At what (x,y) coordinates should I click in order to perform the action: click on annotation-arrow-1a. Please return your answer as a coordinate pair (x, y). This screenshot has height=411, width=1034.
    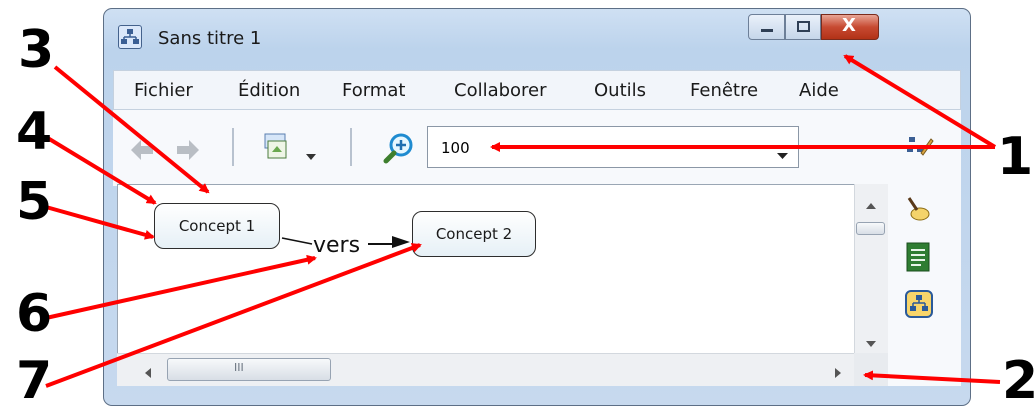
    Looking at the image, I should click on (920, 101).